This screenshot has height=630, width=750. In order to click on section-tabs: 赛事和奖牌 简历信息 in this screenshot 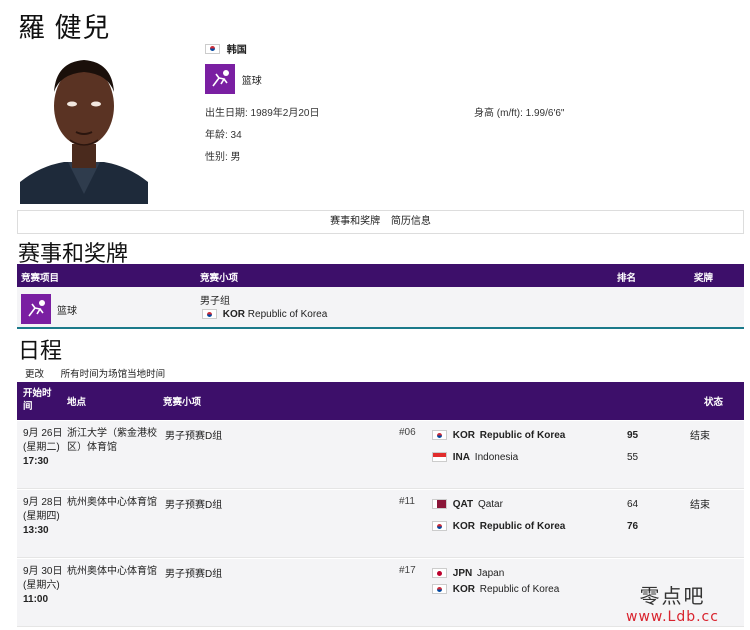, I will do `click(380, 222)`.